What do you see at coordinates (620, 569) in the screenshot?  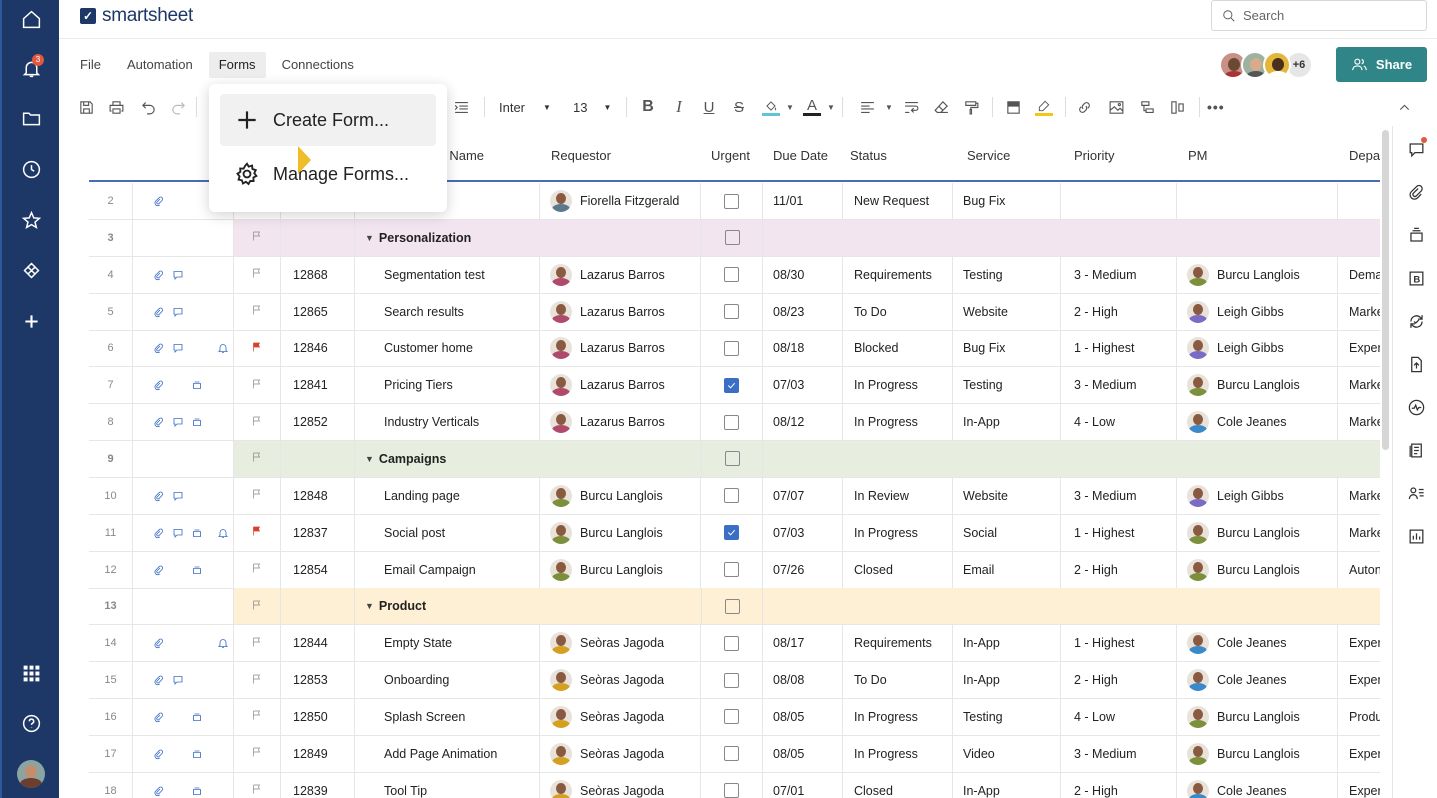 I see `requestor-cell: Burcu Langlois` at bounding box center [620, 569].